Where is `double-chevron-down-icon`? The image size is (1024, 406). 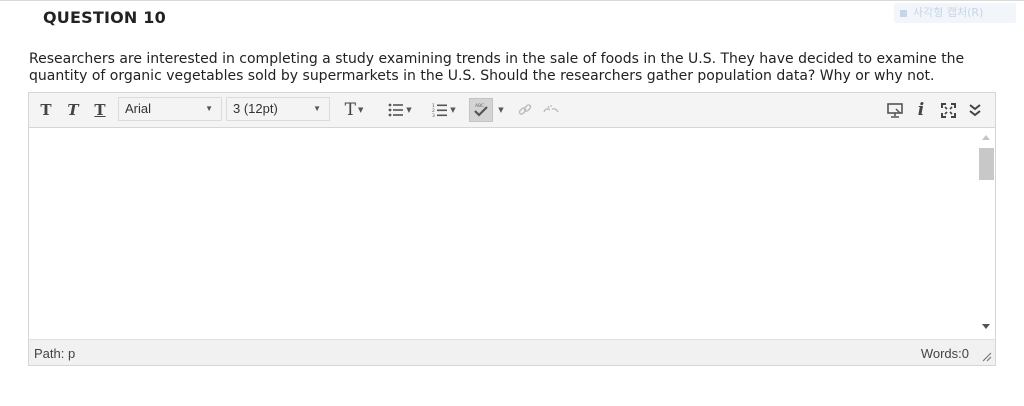 double-chevron-down-icon is located at coordinates (975, 110).